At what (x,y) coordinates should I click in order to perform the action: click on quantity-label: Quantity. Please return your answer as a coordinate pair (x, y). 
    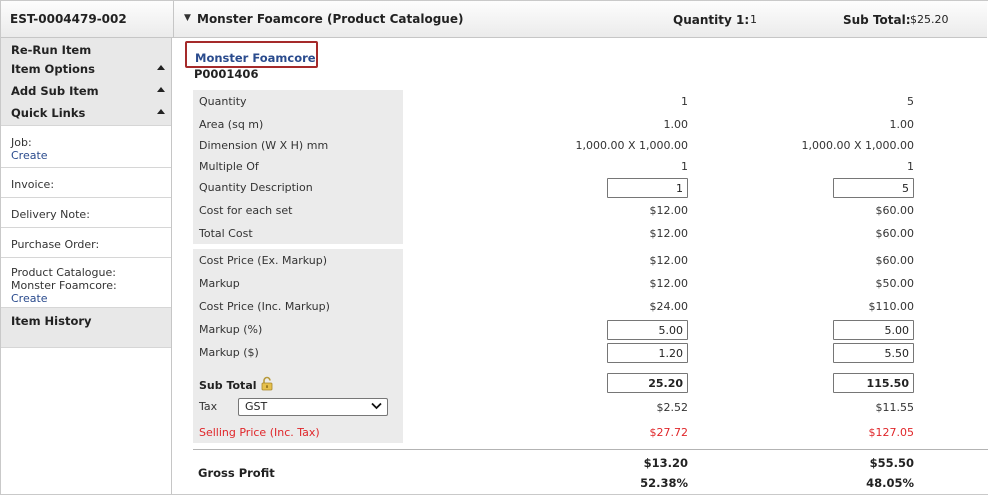
    Looking at the image, I should click on (223, 101).